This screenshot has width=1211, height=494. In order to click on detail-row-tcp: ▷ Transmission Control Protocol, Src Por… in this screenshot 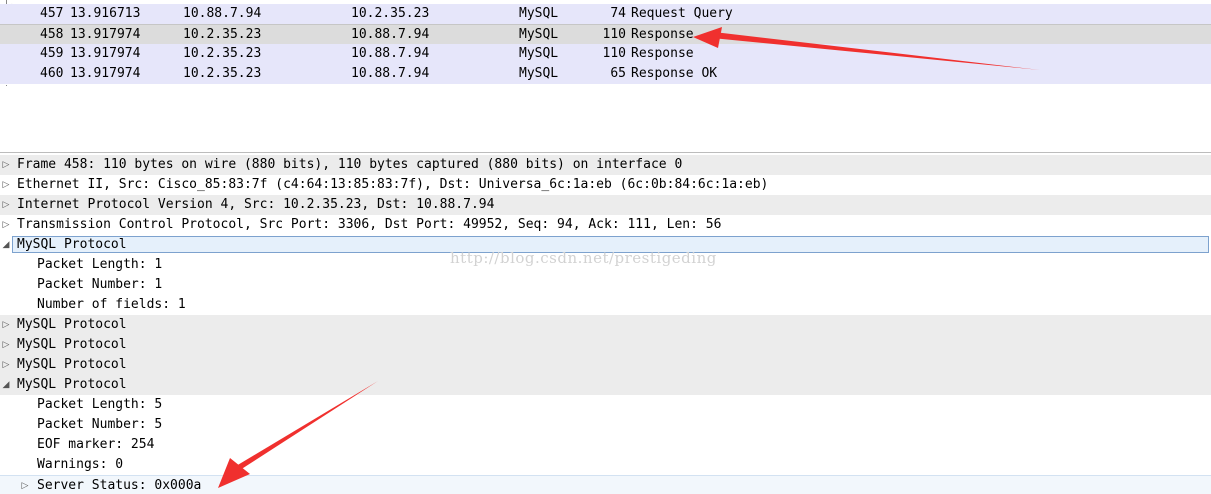, I will do `click(605, 225)`.